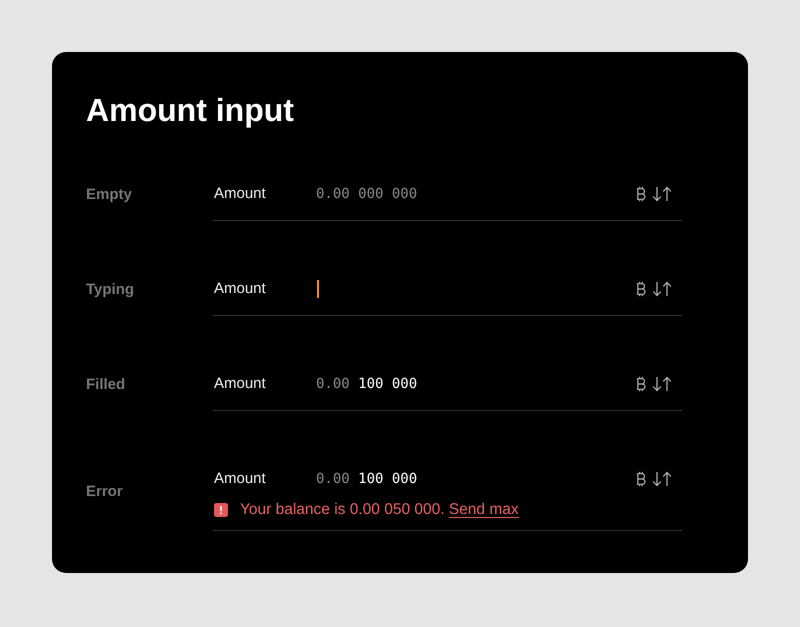  Describe the element at coordinates (105, 492) in the screenshot. I see `state-label: Error` at that location.